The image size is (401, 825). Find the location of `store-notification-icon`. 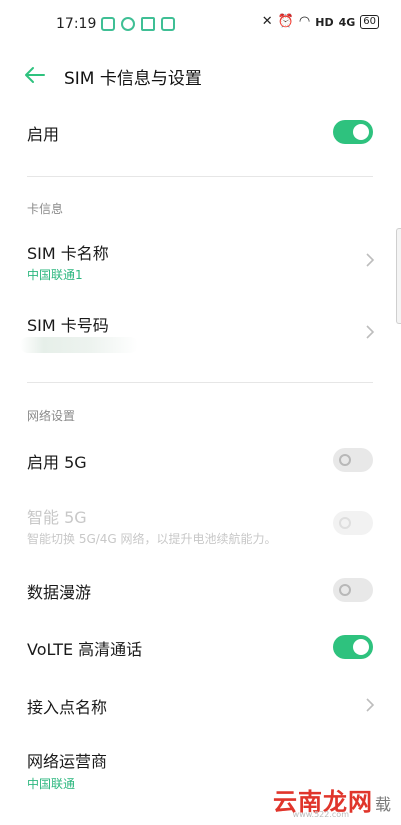

store-notification-icon is located at coordinates (168, 24).